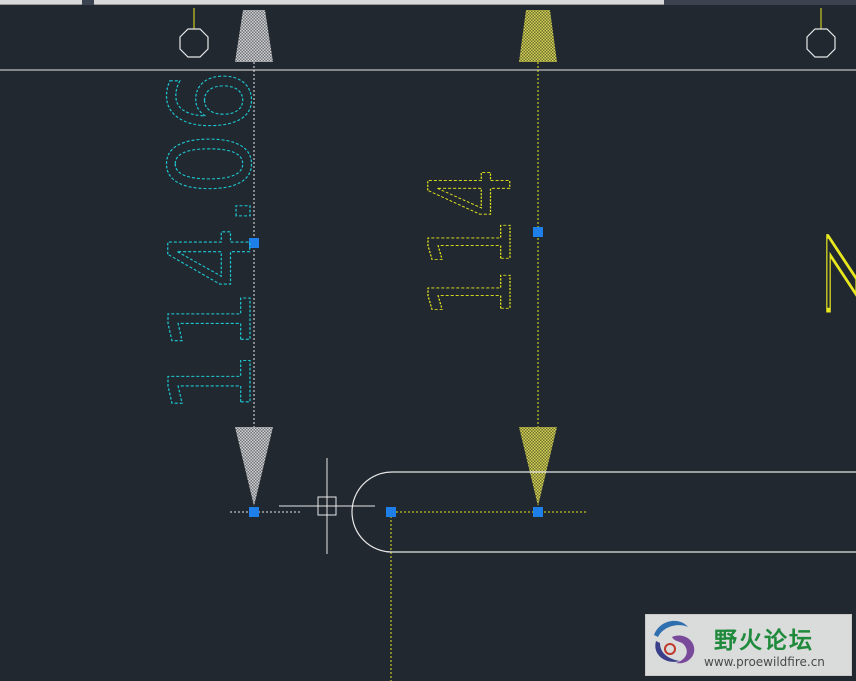  Describe the element at coordinates (471, 242) in the screenshot. I see `middle-dimension-text: 114` at that location.